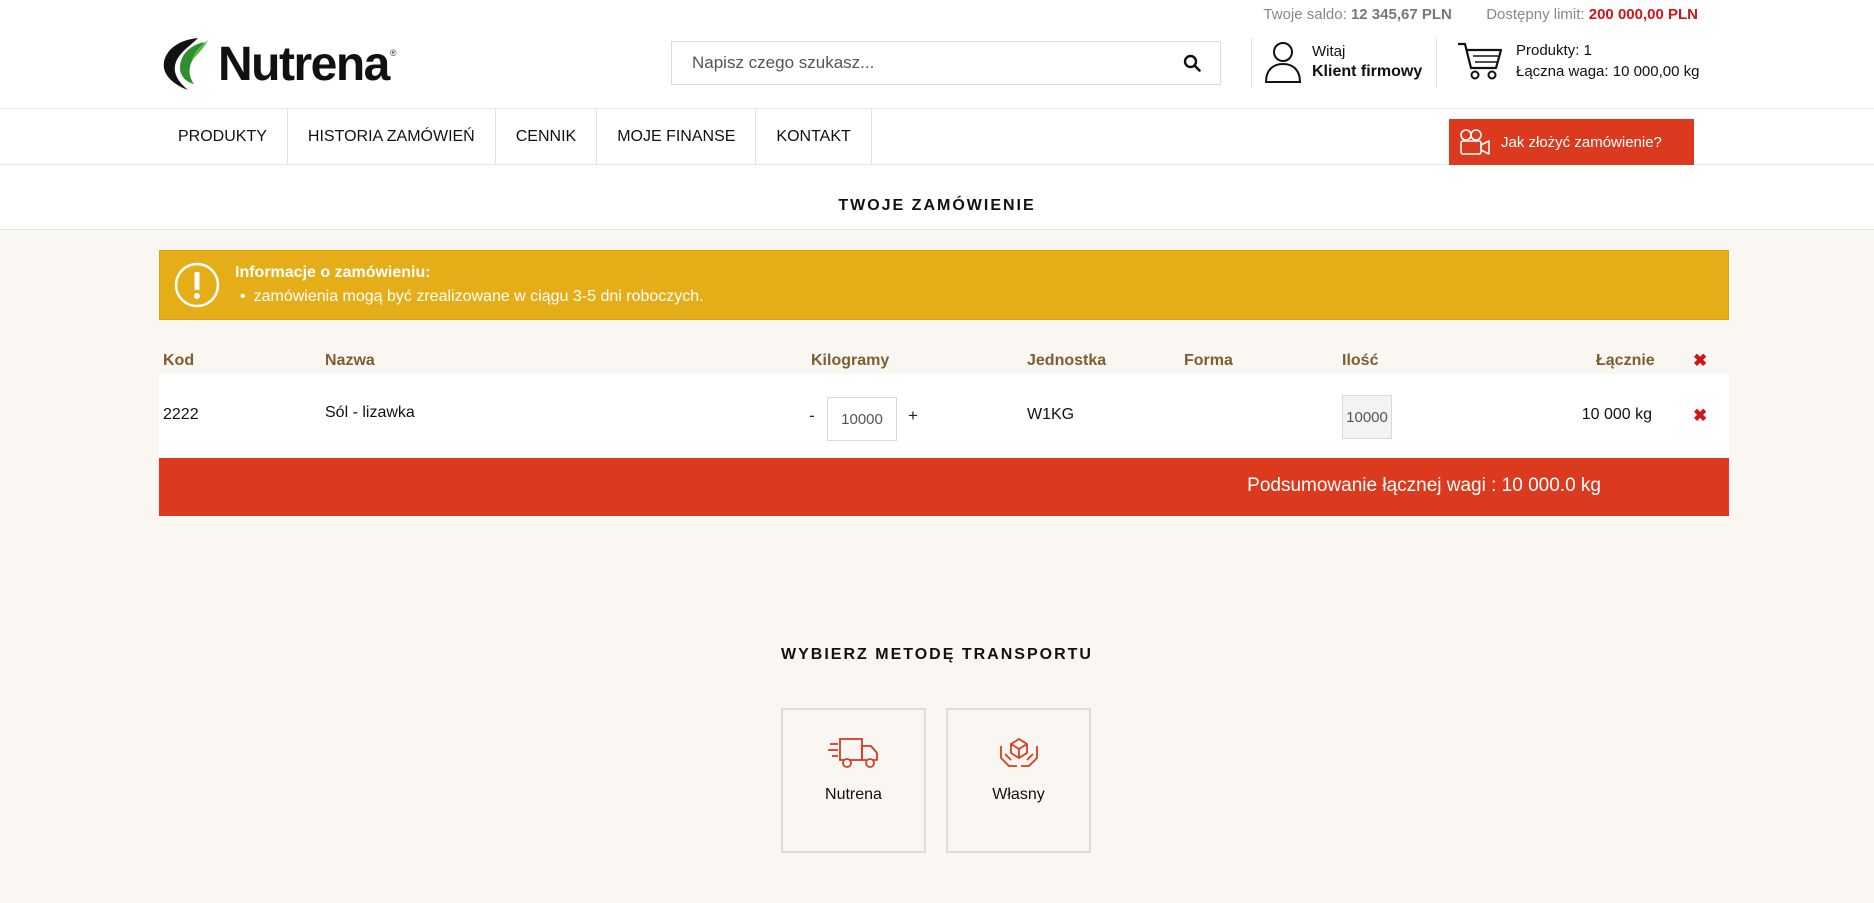  I want to click on weight-summary-text: Podsumowanie łącznej wagi : 10 000.0 kg, so click(1424, 485).